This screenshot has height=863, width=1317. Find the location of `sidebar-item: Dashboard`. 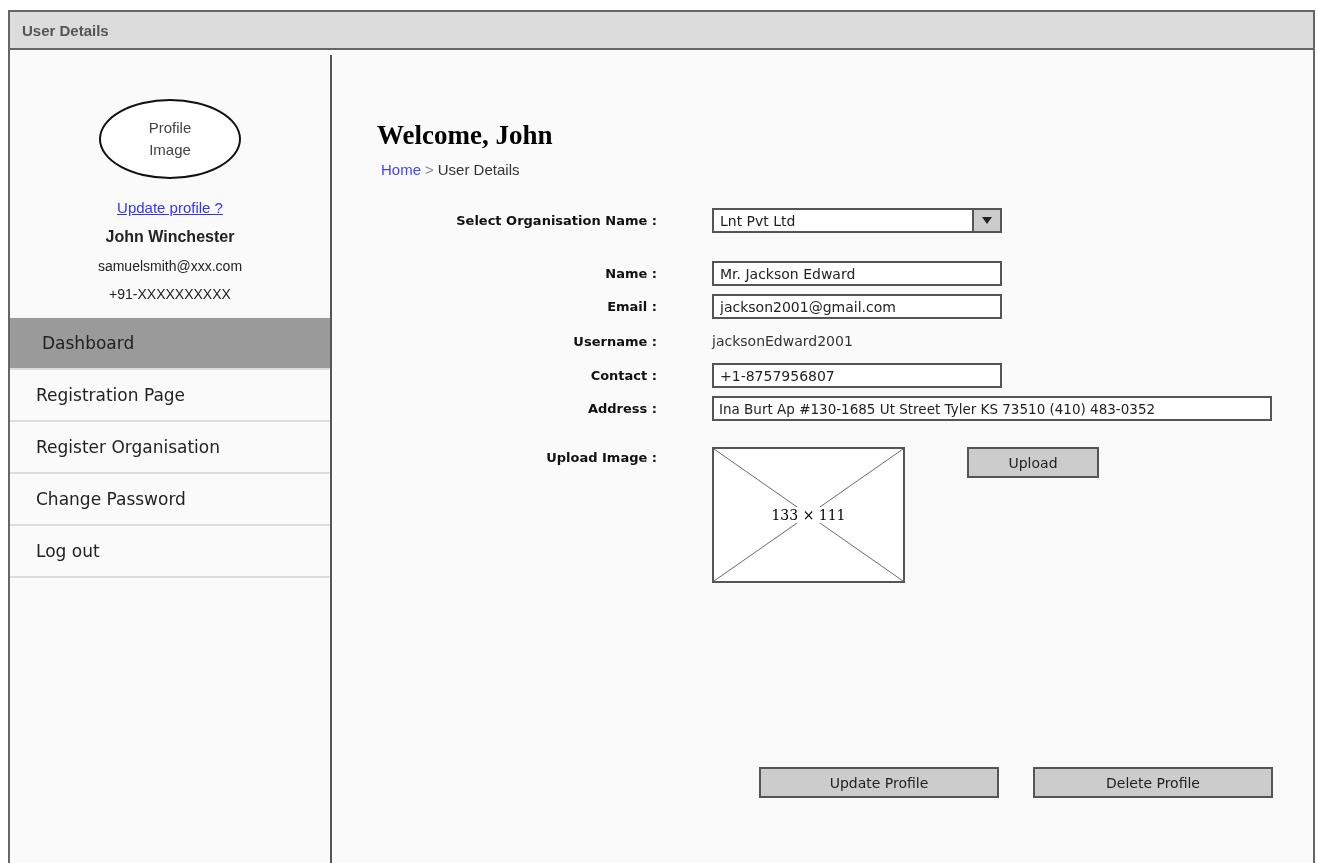

sidebar-item: Dashboard is located at coordinates (170, 344).